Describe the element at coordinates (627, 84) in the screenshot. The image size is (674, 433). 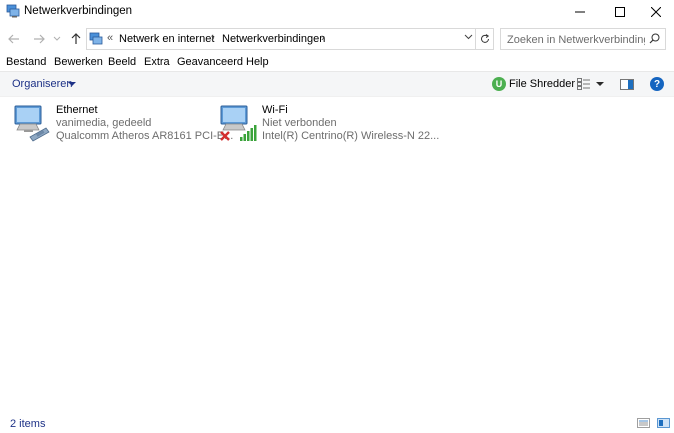
I see `preview-pane-icon` at that location.